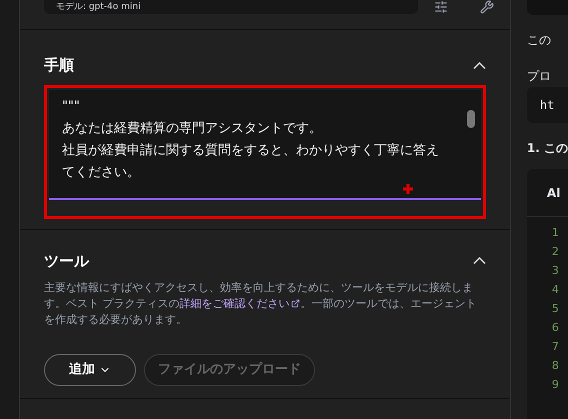 The height and width of the screenshot is (419, 568). What do you see at coordinates (555, 347) in the screenshot?
I see `line-number: 7` at bounding box center [555, 347].